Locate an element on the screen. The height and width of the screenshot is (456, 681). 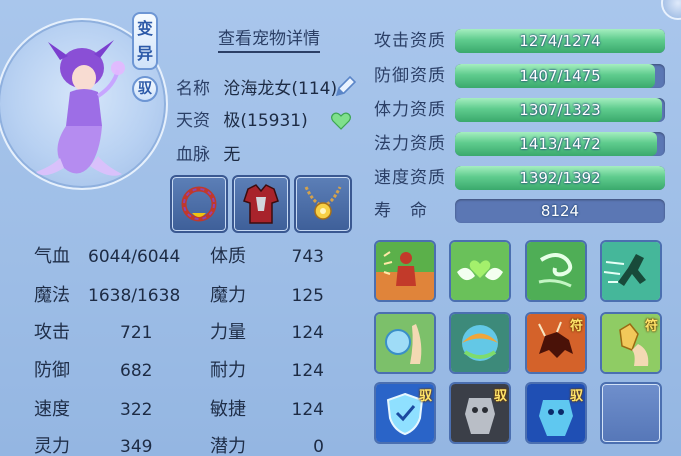
aptitude-label-0: 攻击资质 is located at coordinates (410, 41).